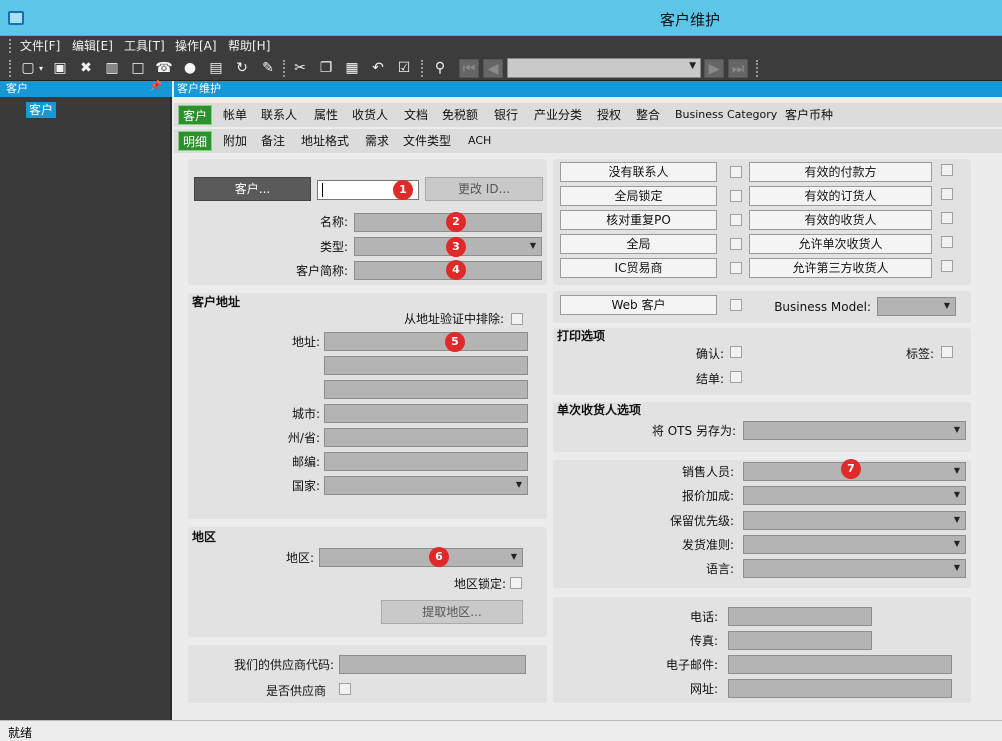 This screenshot has height=741, width=1002. I want to click on tab-customer: 客户, so click(195, 115).